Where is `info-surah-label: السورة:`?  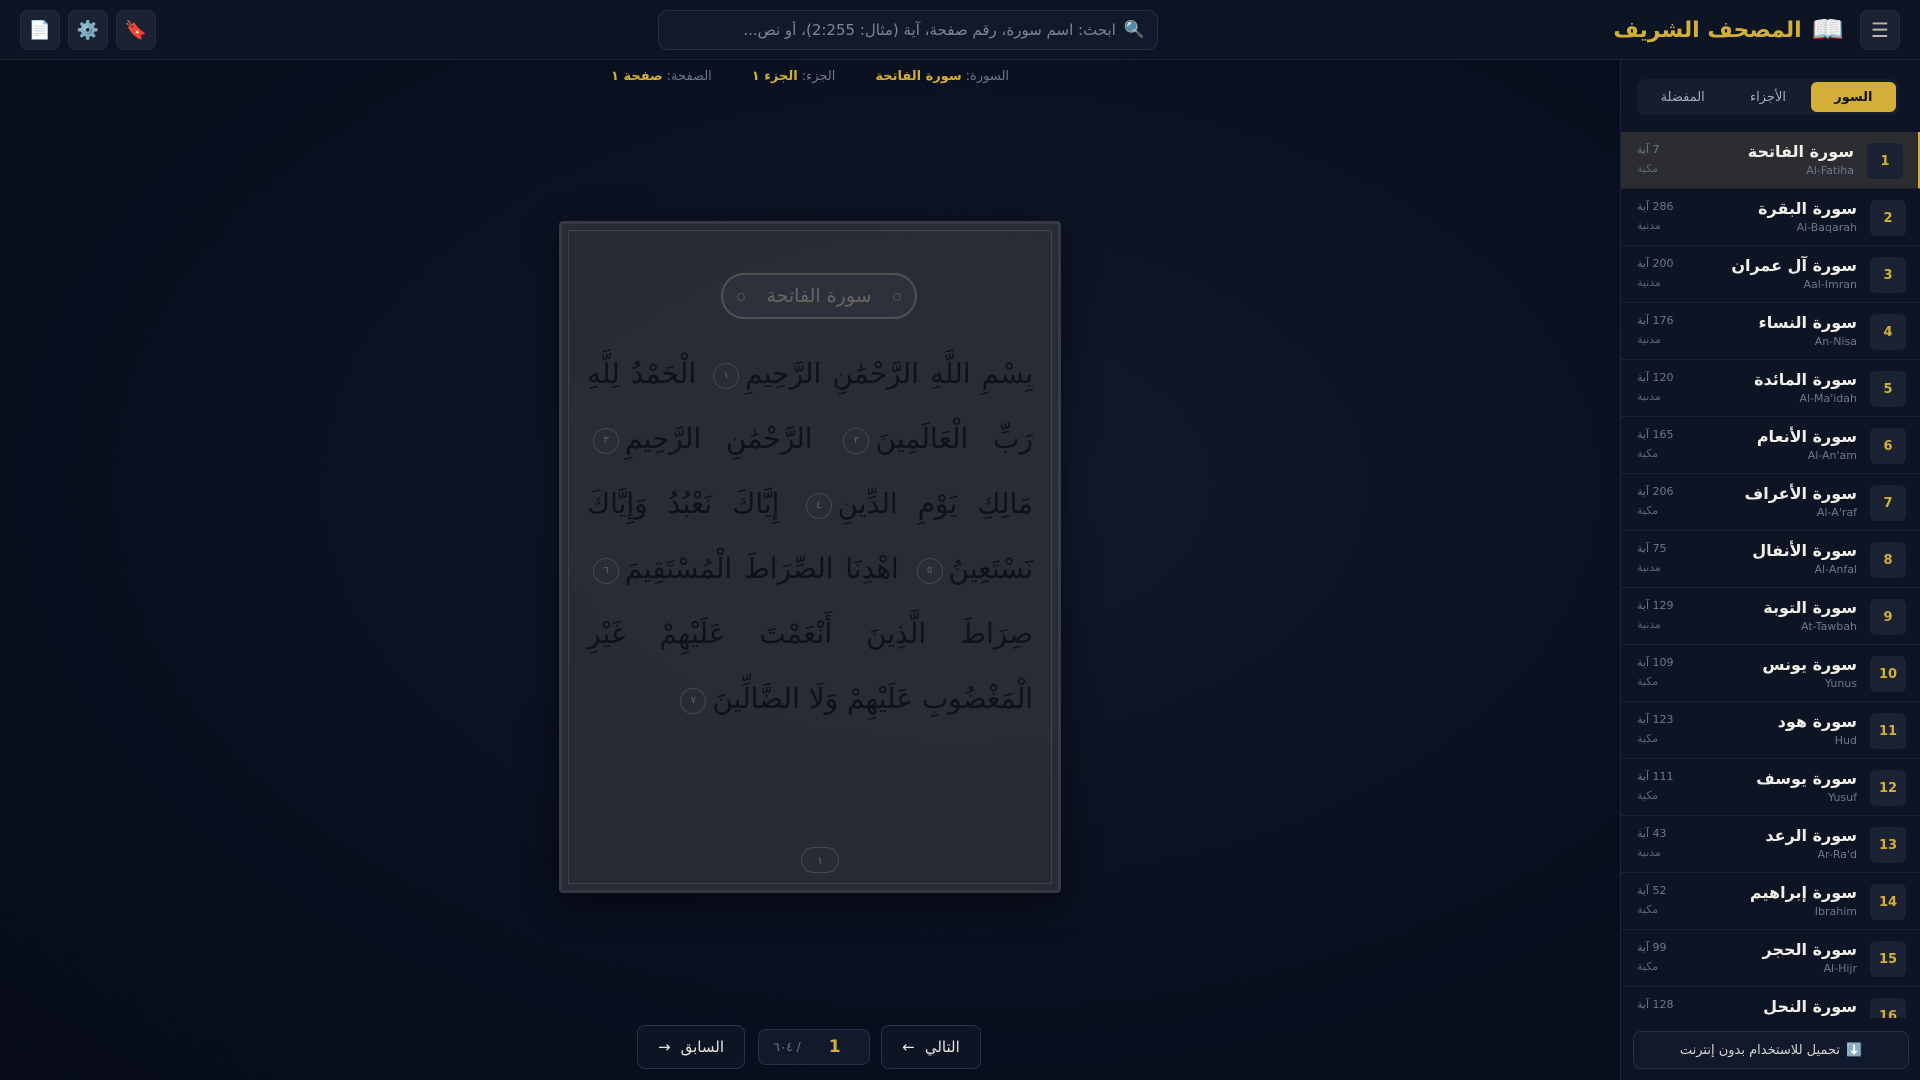 info-surah-label: السورة: is located at coordinates (987, 76).